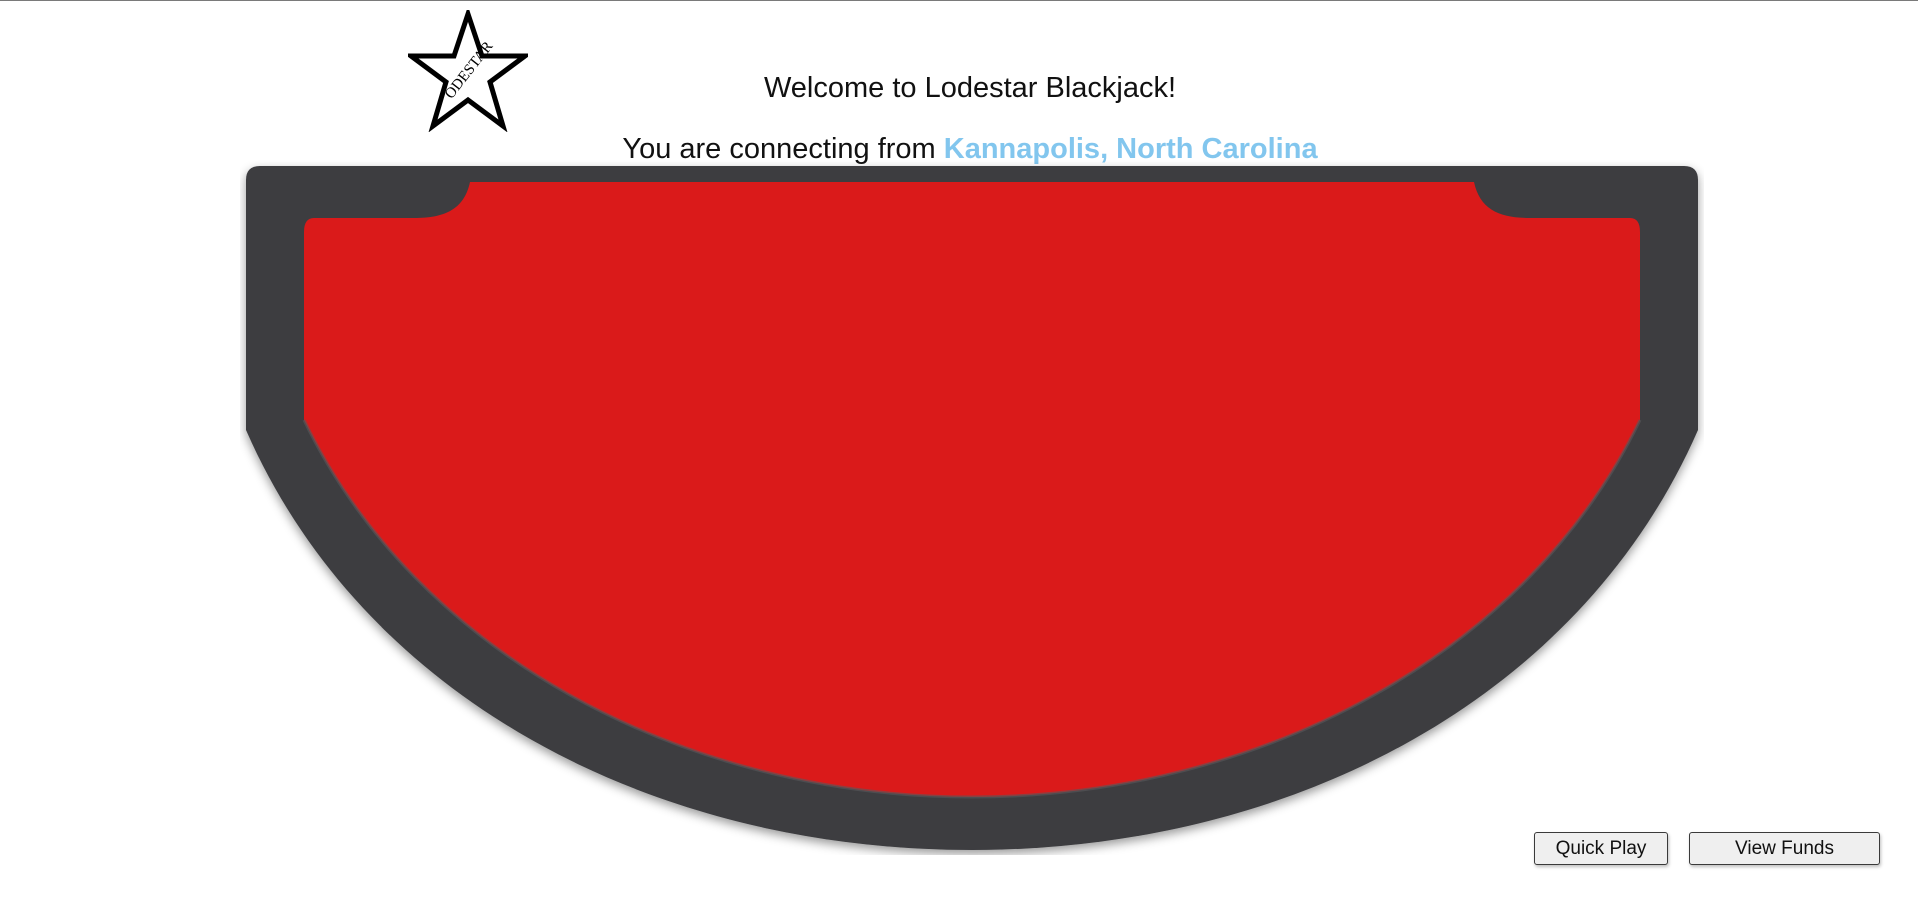 Image resolution: width=1918 pixels, height=922 pixels. Describe the element at coordinates (1601, 848) in the screenshot. I see `quick-play-button: Quick Play` at that location.